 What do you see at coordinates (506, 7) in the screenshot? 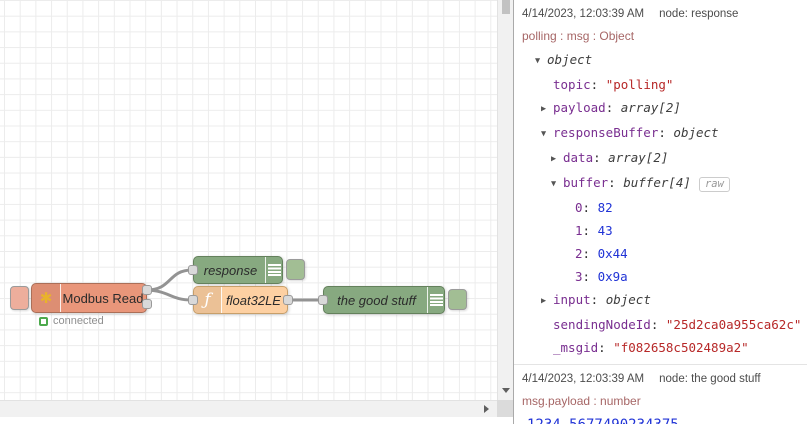
I see `vertical-scrollbar-thumb` at bounding box center [506, 7].